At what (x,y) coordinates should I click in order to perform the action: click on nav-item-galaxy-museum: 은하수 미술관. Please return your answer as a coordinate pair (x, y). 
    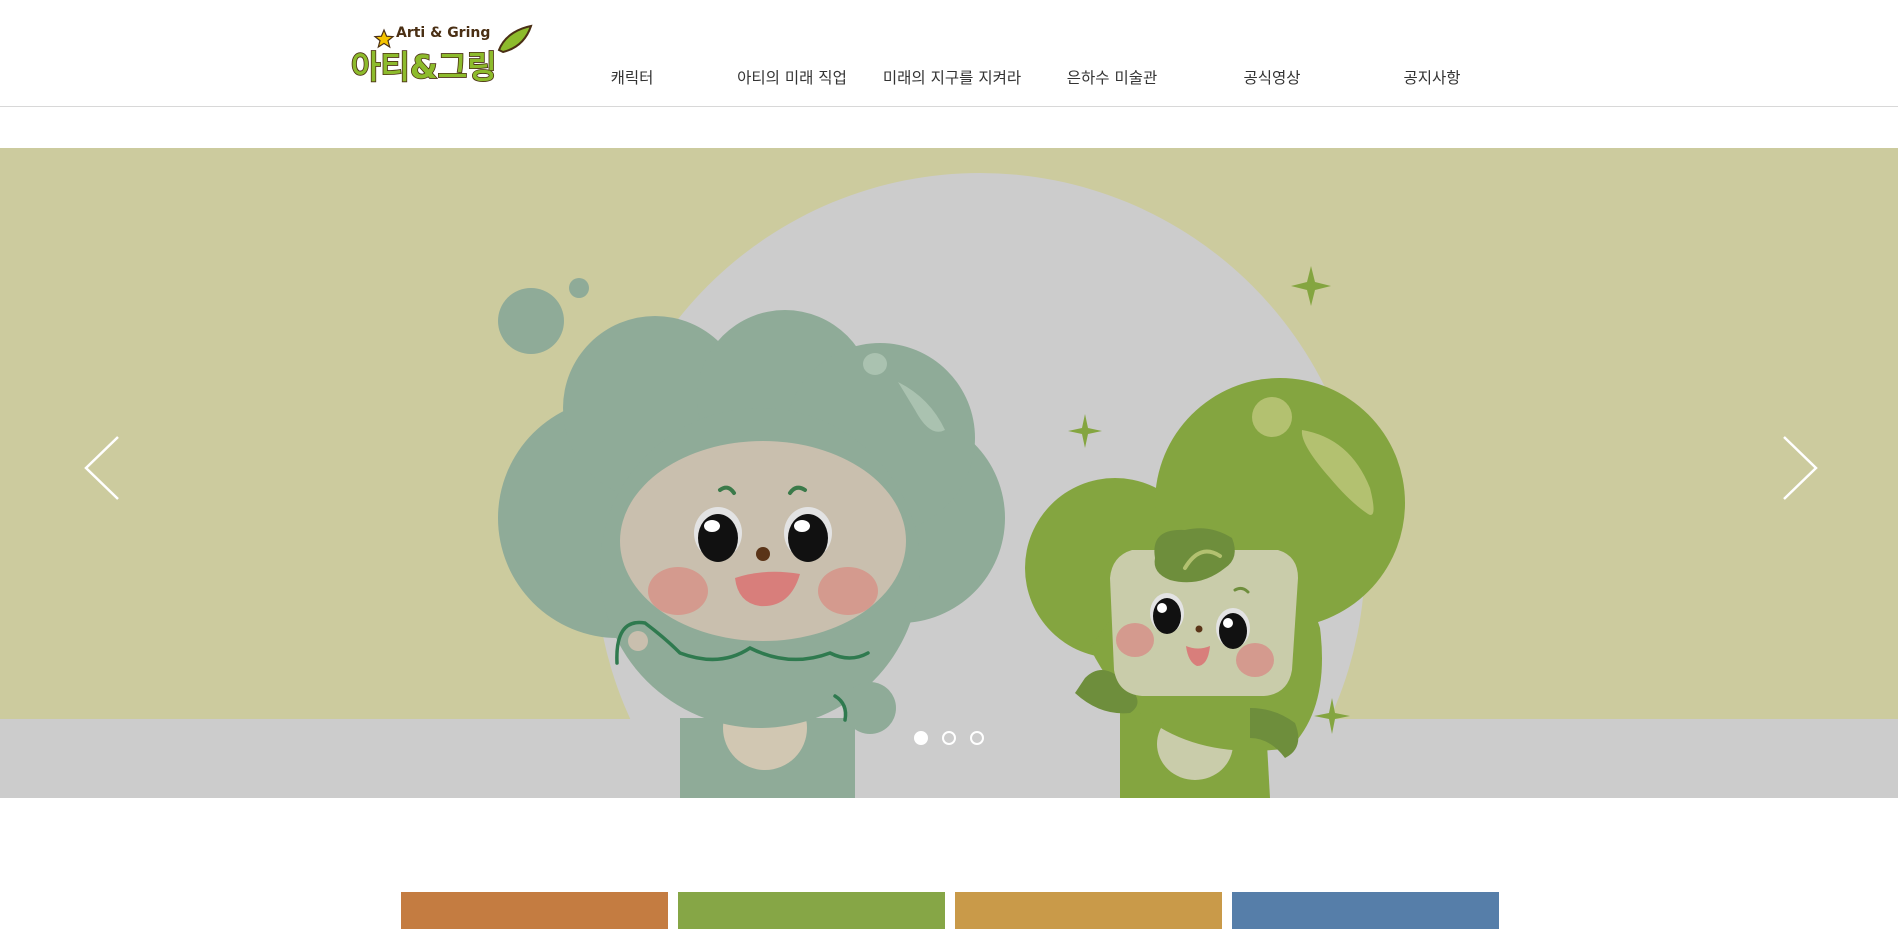
    Looking at the image, I should click on (1112, 78).